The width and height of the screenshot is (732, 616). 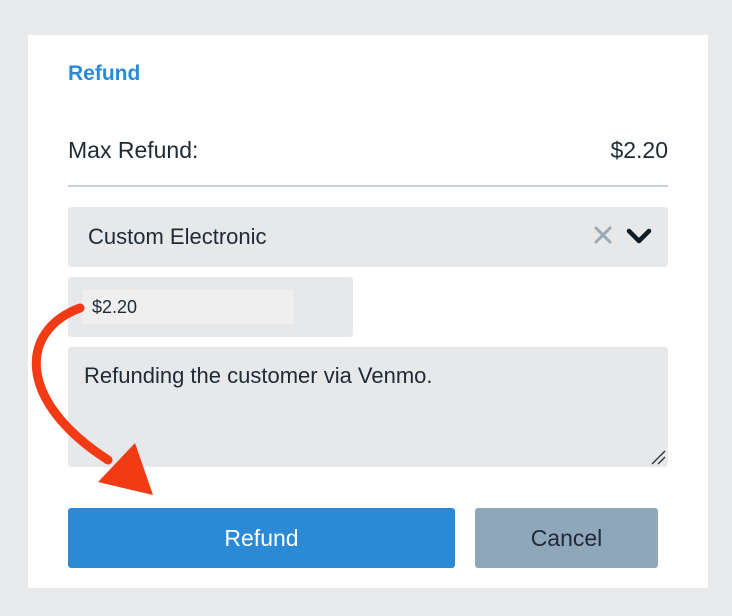 What do you see at coordinates (639, 150) in the screenshot?
I see `max-refund-value: $2.20` at bounding box center [639, 150].